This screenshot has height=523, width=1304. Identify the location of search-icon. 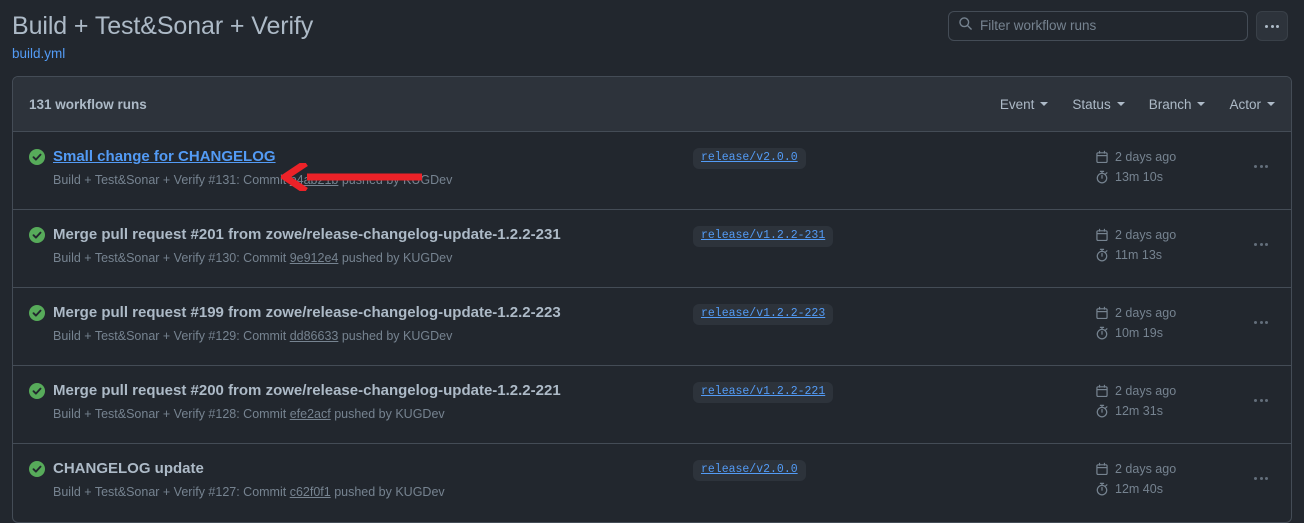
(965, 26).